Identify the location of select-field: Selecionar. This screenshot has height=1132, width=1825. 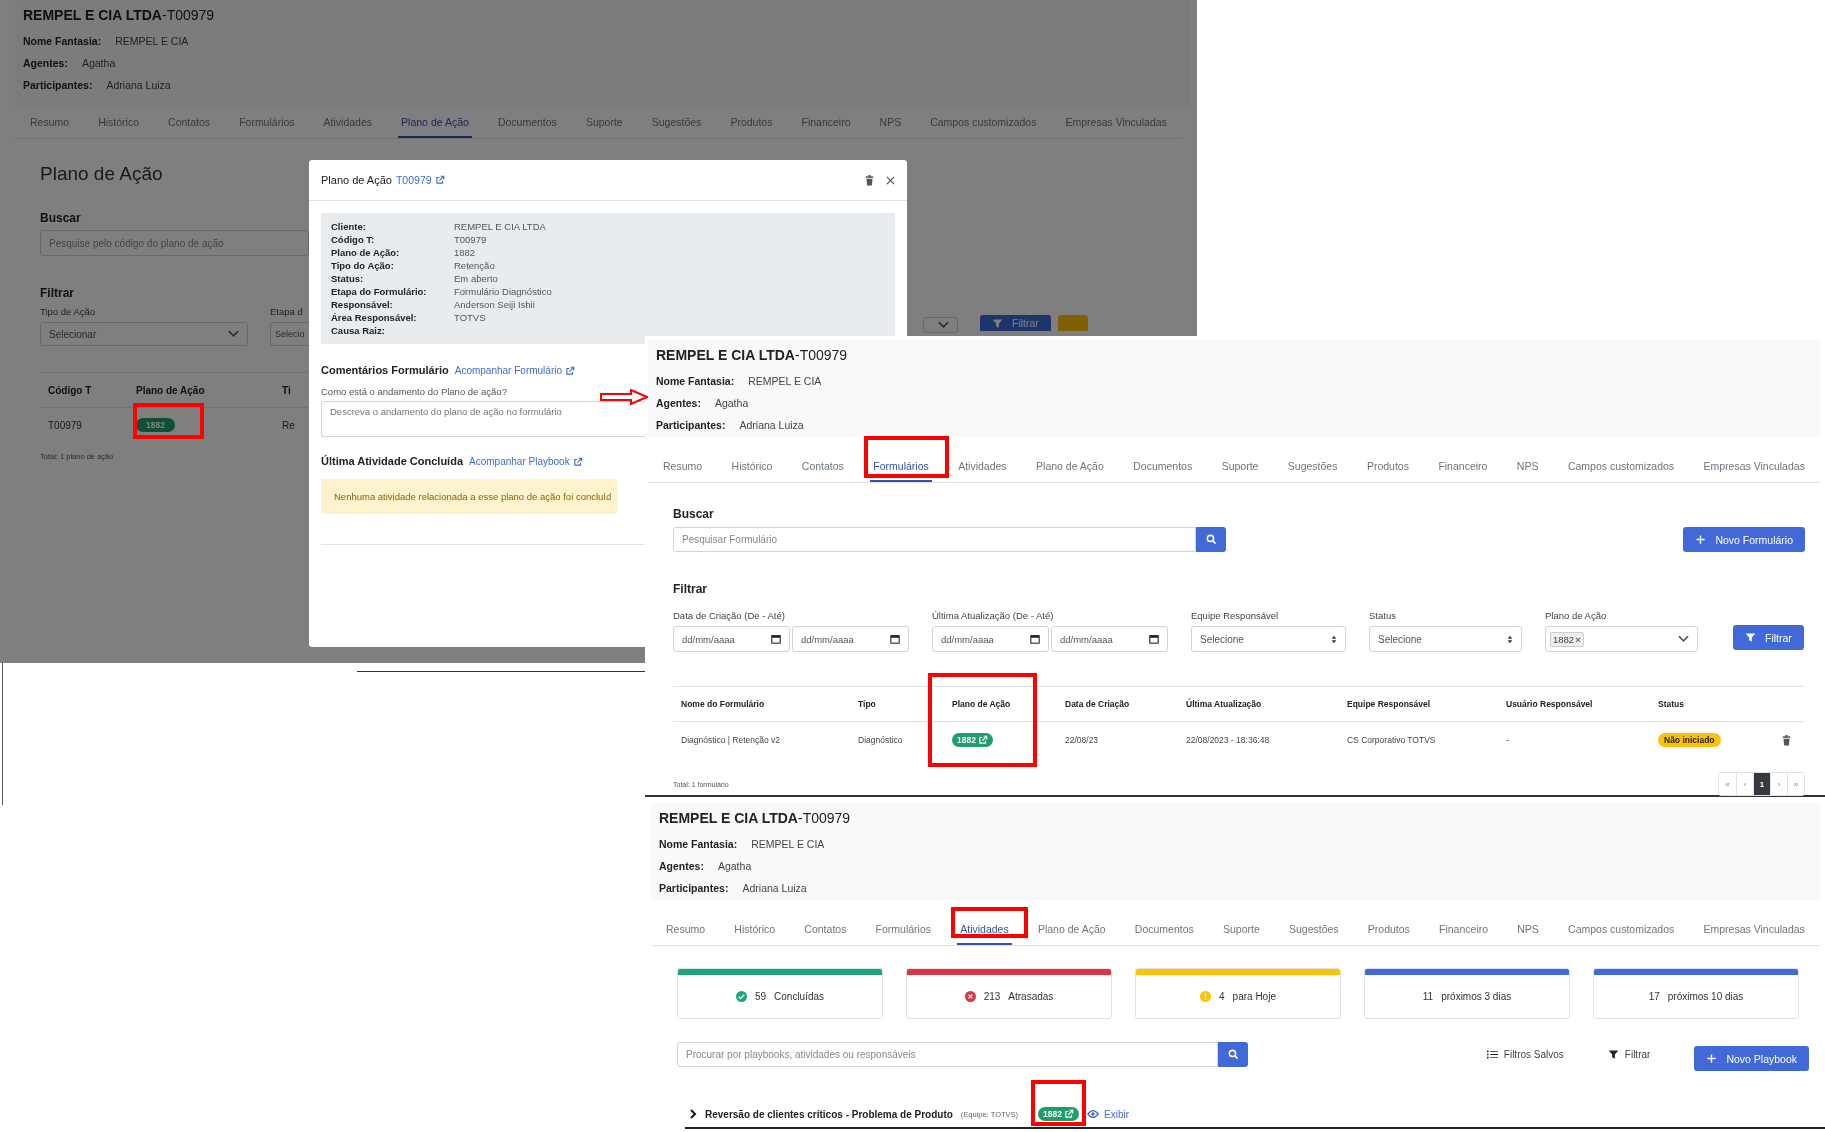
(144, 334).